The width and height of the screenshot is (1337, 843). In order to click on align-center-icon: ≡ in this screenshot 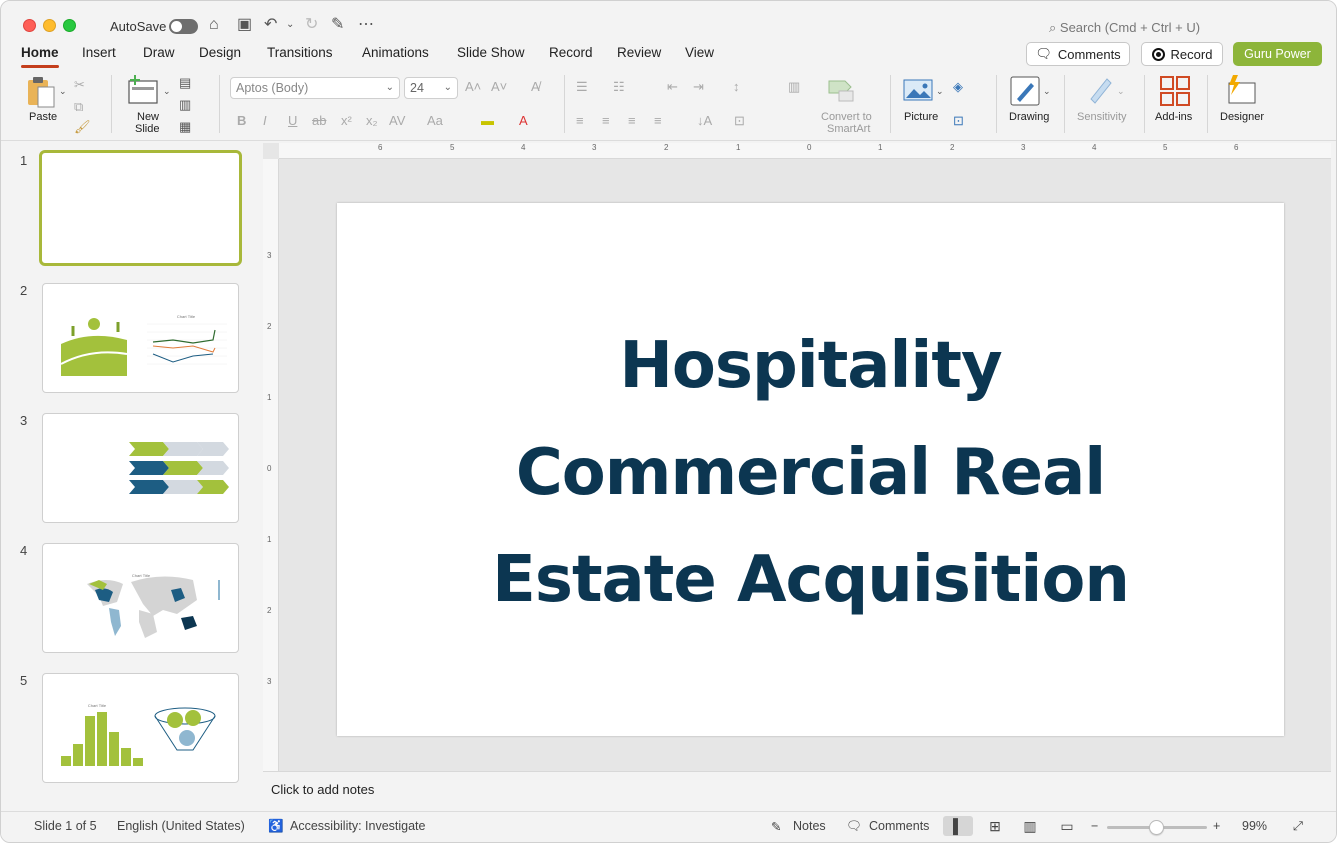, I will do `click(606, 121)`.